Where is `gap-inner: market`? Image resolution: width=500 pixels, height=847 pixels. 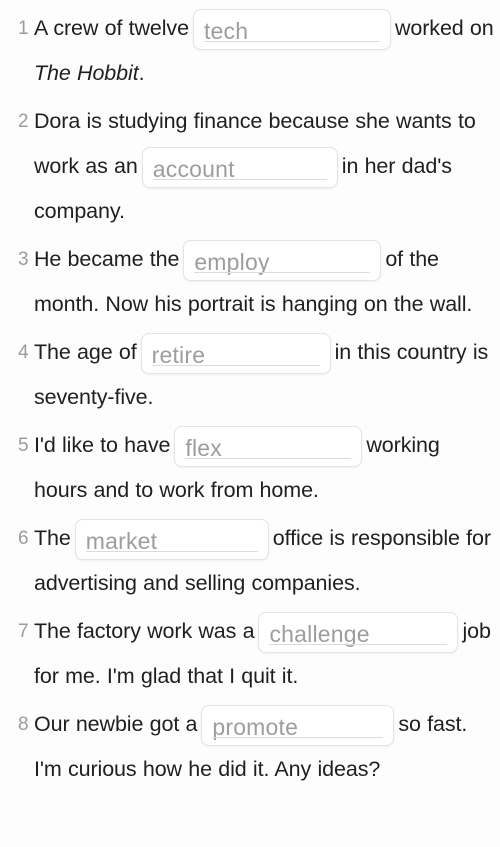 gap-inner: market is located at coordinates (171, 539).